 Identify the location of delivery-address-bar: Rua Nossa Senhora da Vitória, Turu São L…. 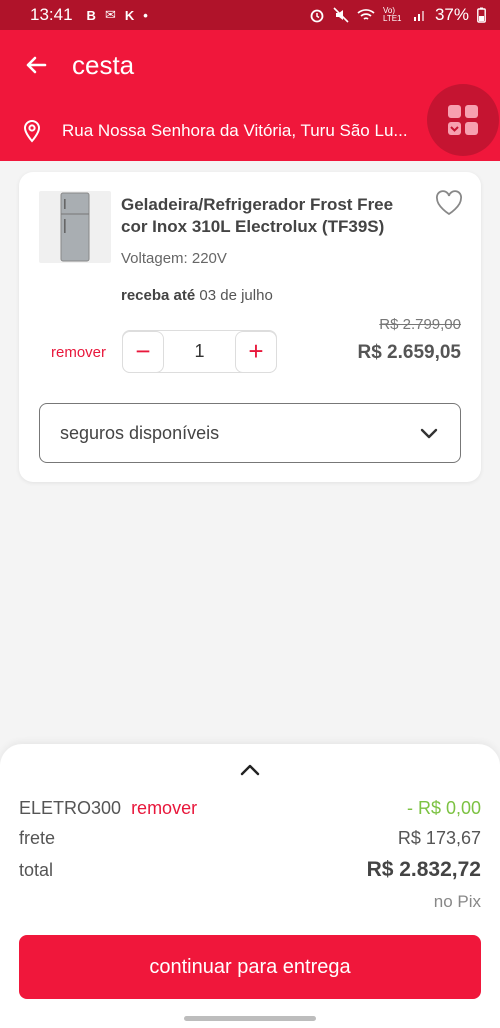
(250, 130).